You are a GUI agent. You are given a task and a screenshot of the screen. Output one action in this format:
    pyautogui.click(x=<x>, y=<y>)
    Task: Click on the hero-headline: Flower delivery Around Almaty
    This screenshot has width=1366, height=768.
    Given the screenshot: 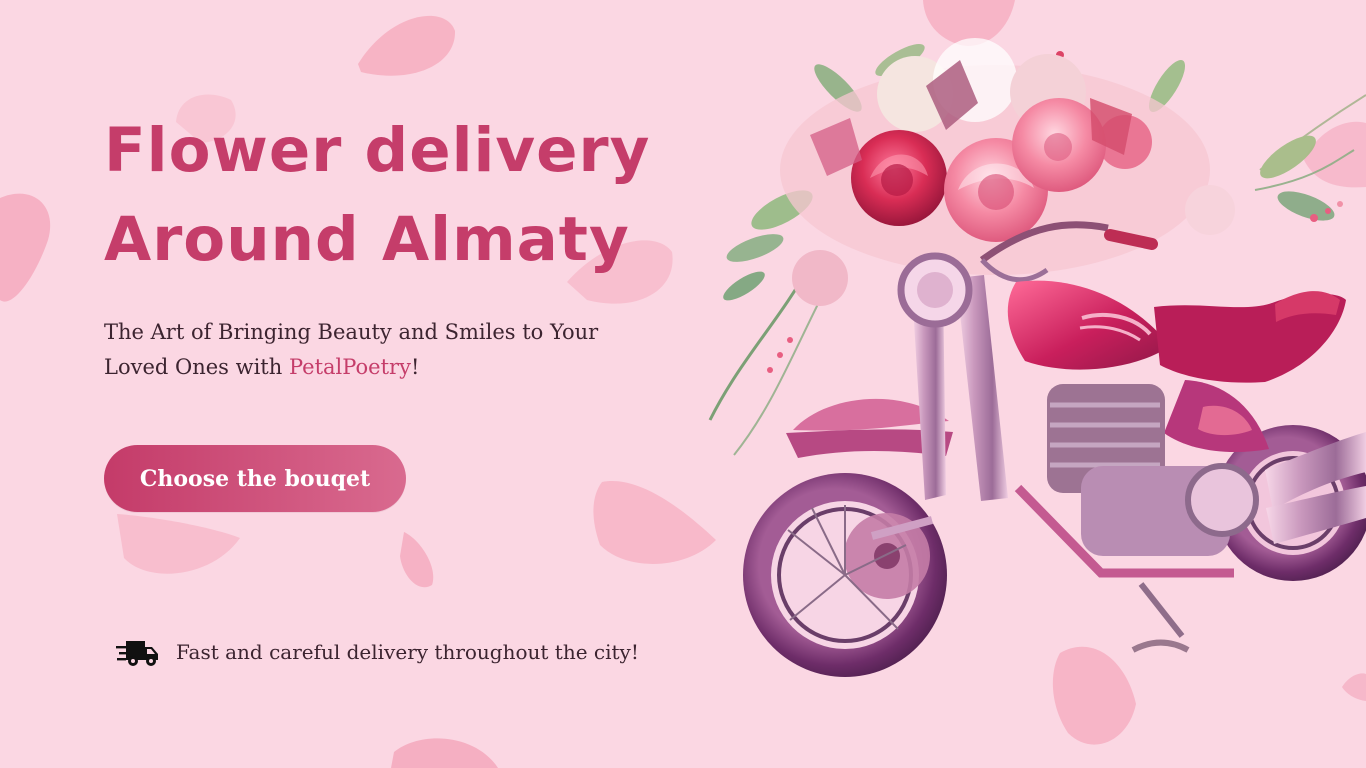 What is the action you would take?
    pyautogui.click(x=377, y=195)
    